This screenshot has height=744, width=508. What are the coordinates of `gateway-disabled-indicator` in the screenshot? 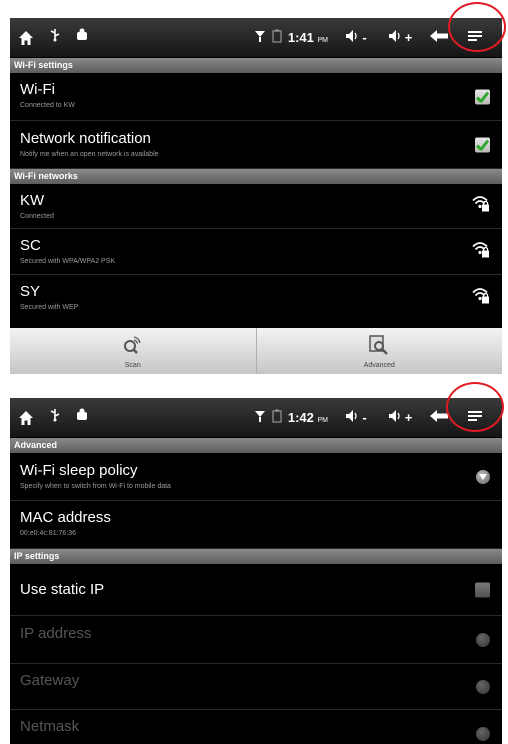 It's located at (483, 686).